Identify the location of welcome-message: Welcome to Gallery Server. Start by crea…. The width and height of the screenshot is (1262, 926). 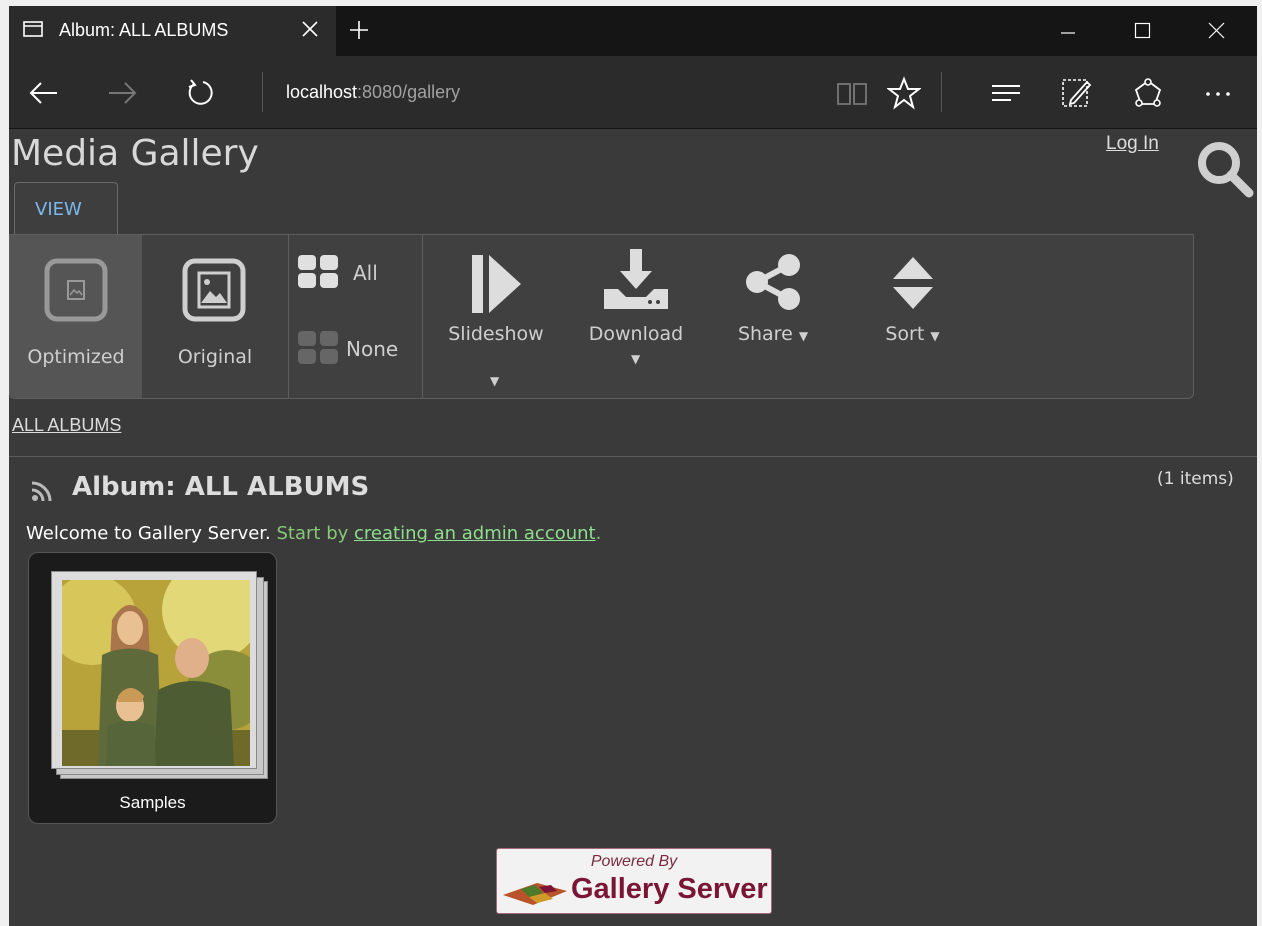
(313, 533).